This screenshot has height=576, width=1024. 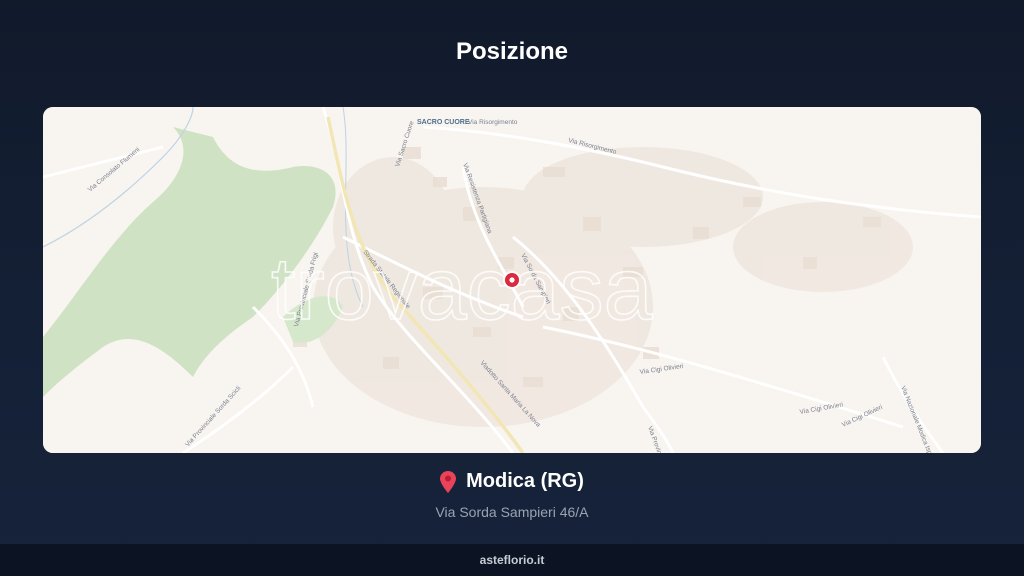 What do you see at coordinates (443, 122) in the screenshot?
I see `map-label-place: SACRO CUORE` at bounding box center [443, 122].